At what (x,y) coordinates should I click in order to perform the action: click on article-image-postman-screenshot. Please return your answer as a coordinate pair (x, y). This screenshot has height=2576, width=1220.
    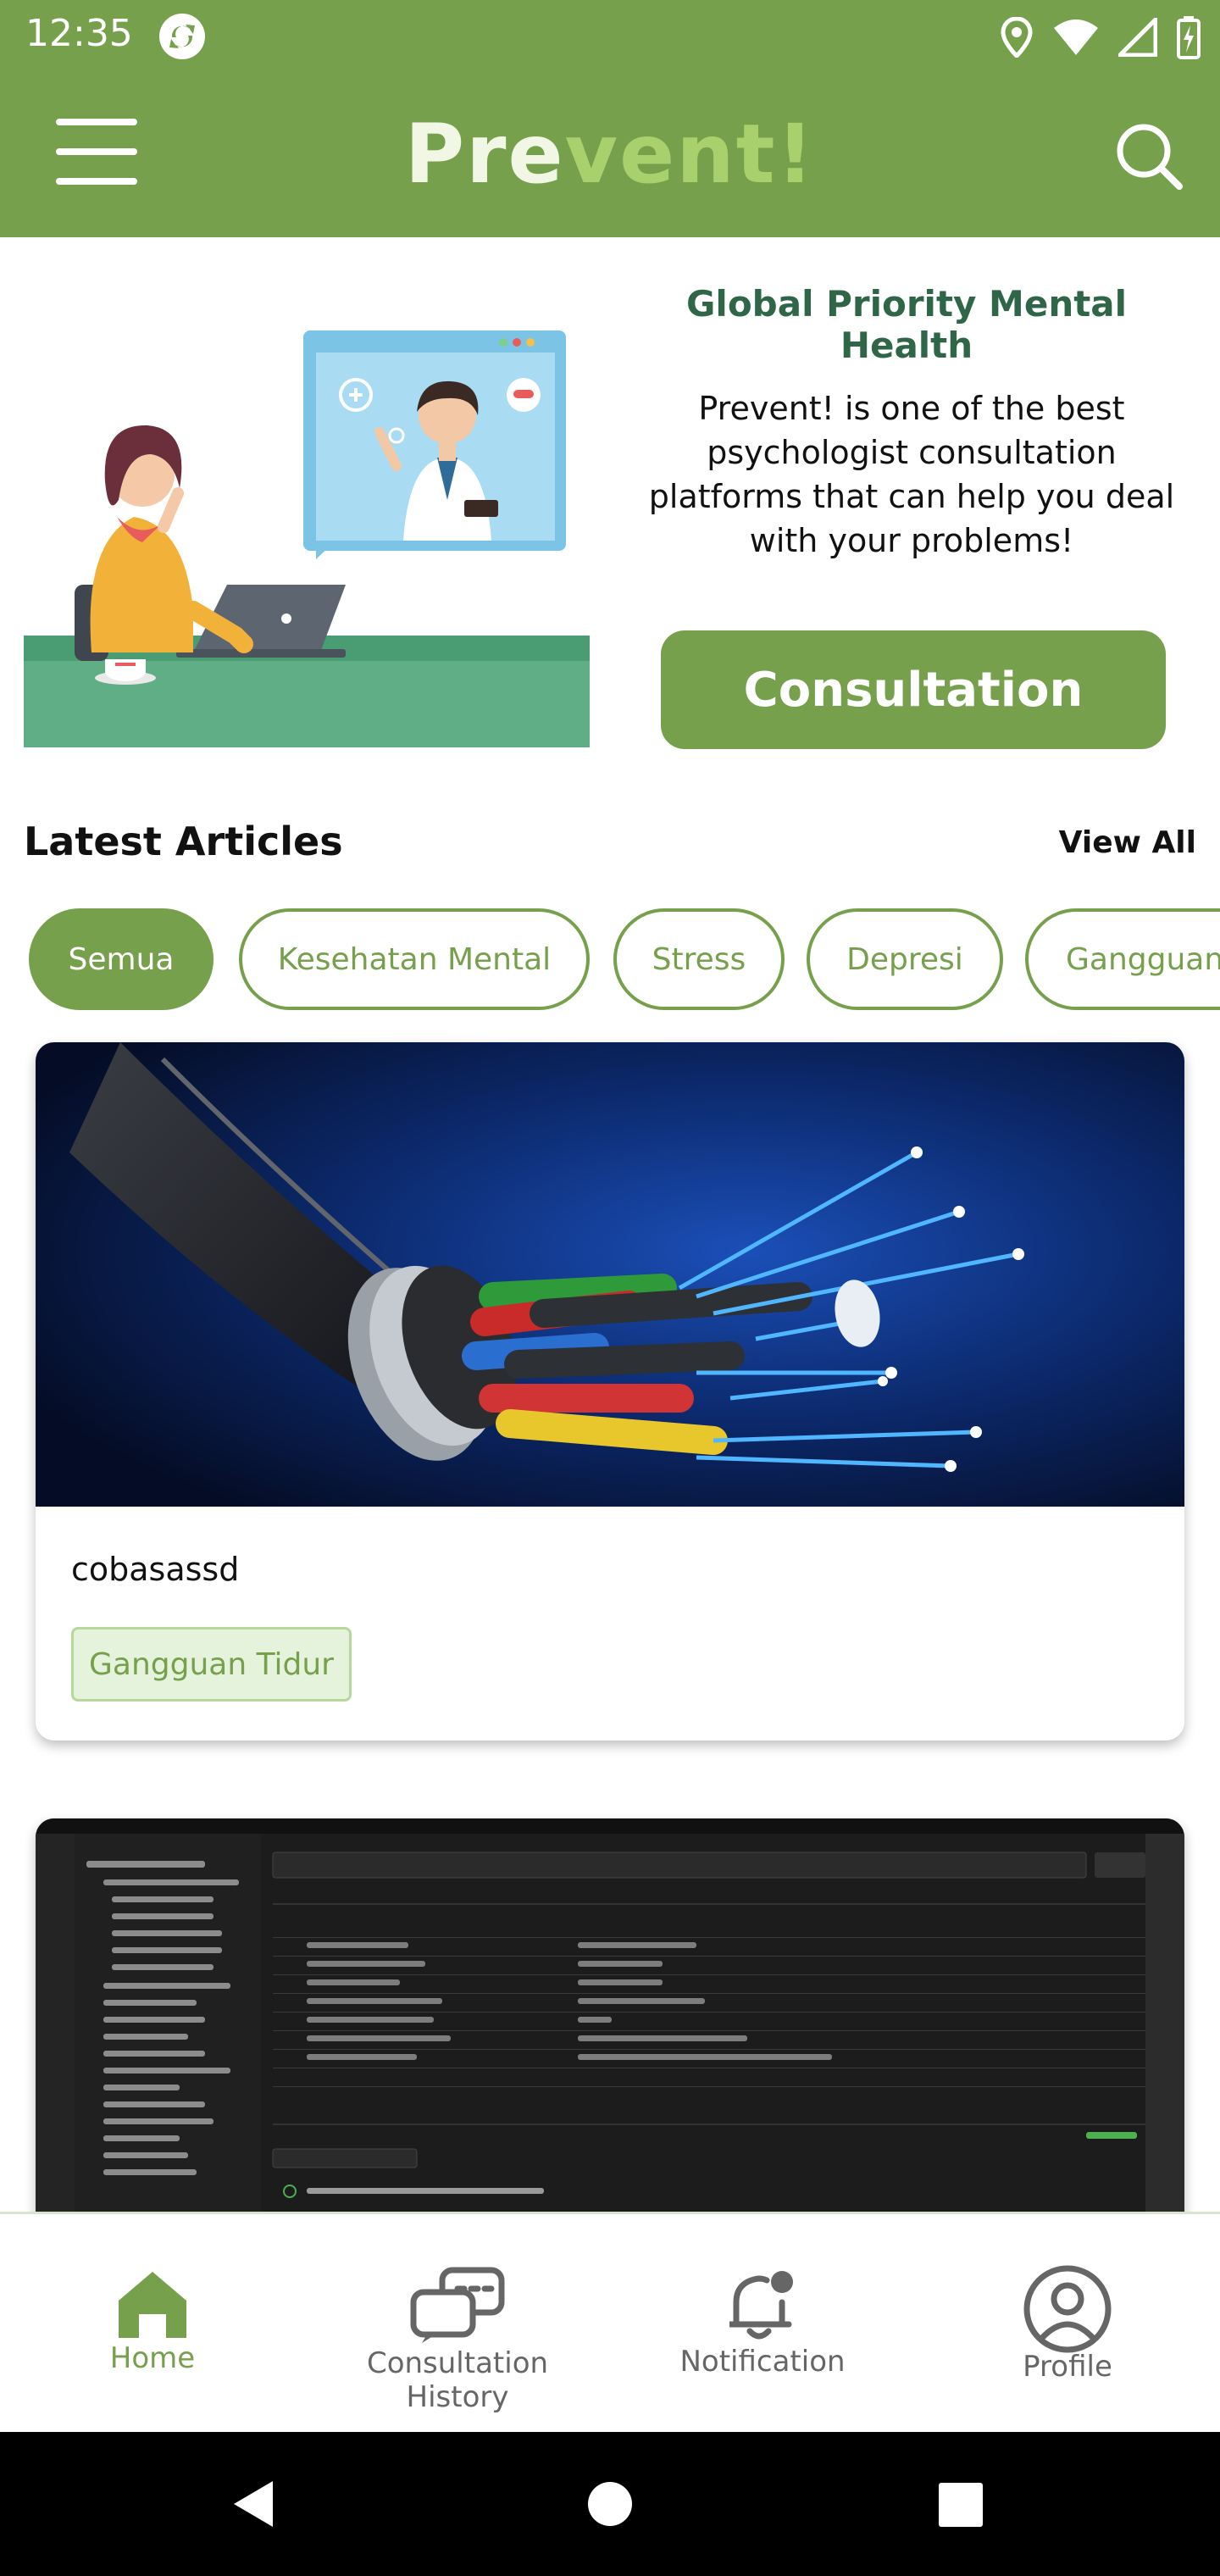
    Looking at the image, I should click on (610, 2017).